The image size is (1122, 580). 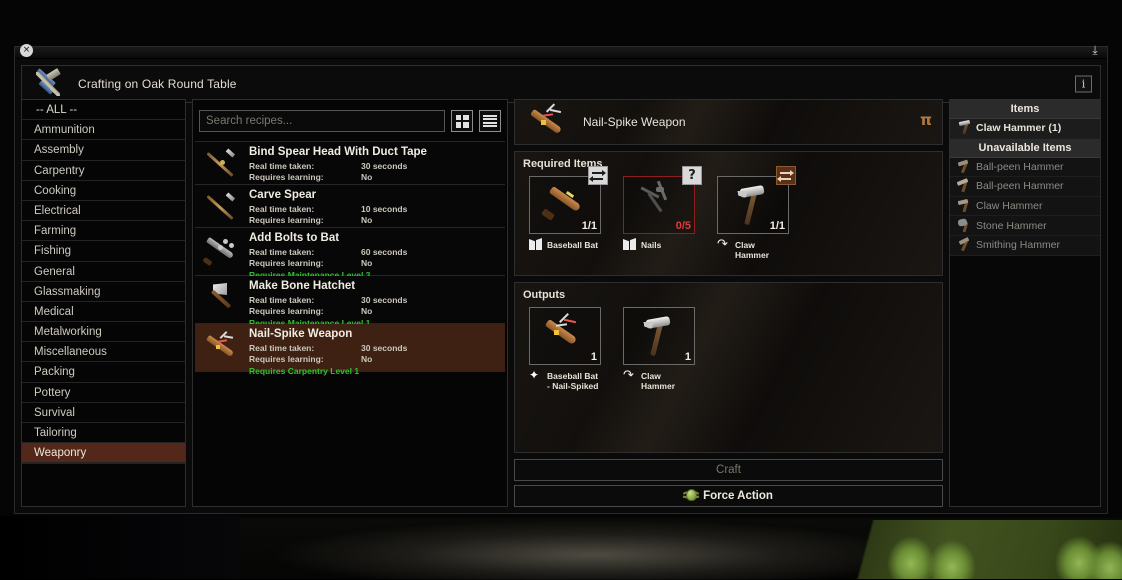 What do you see at coordinates (728, 496) in the screenshot?
I see `force-action-button: Force Action` at bounding box center [728, 496].